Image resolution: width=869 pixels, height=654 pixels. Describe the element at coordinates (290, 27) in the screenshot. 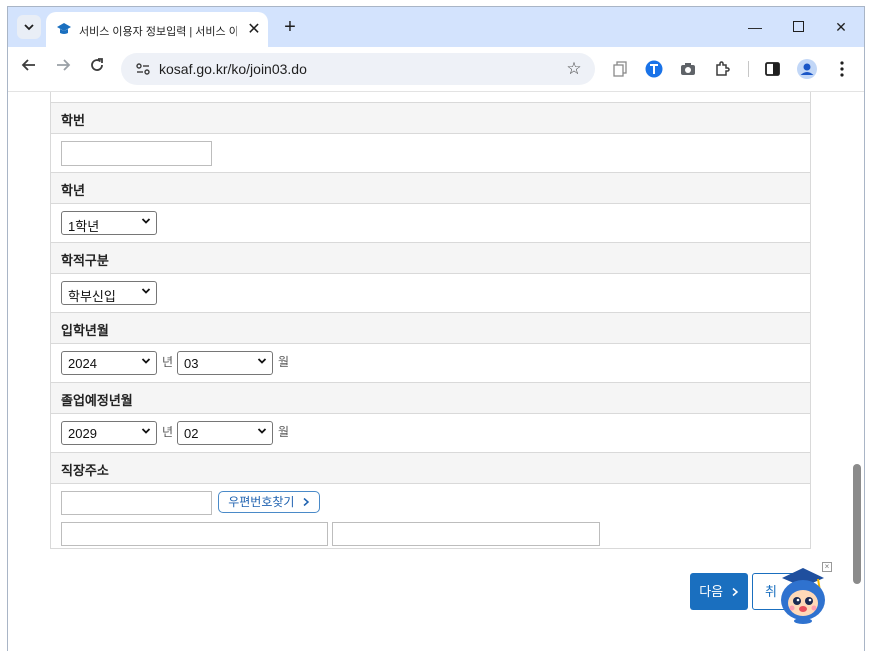

I see `new-tab-button: +` at that location.